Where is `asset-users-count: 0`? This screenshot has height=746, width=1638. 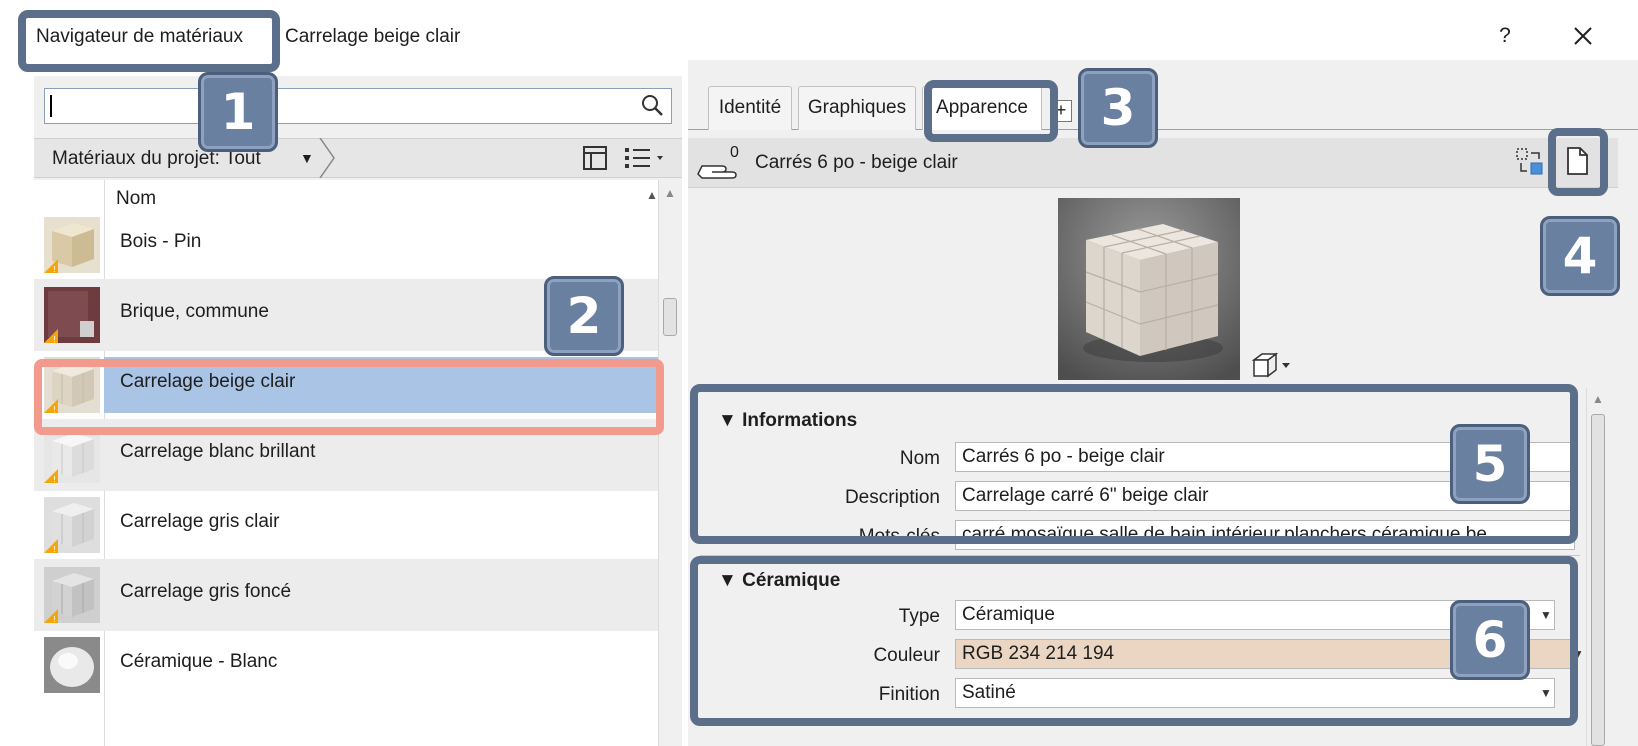
asset-users-count: 0 is located at coordinates (734, 152).